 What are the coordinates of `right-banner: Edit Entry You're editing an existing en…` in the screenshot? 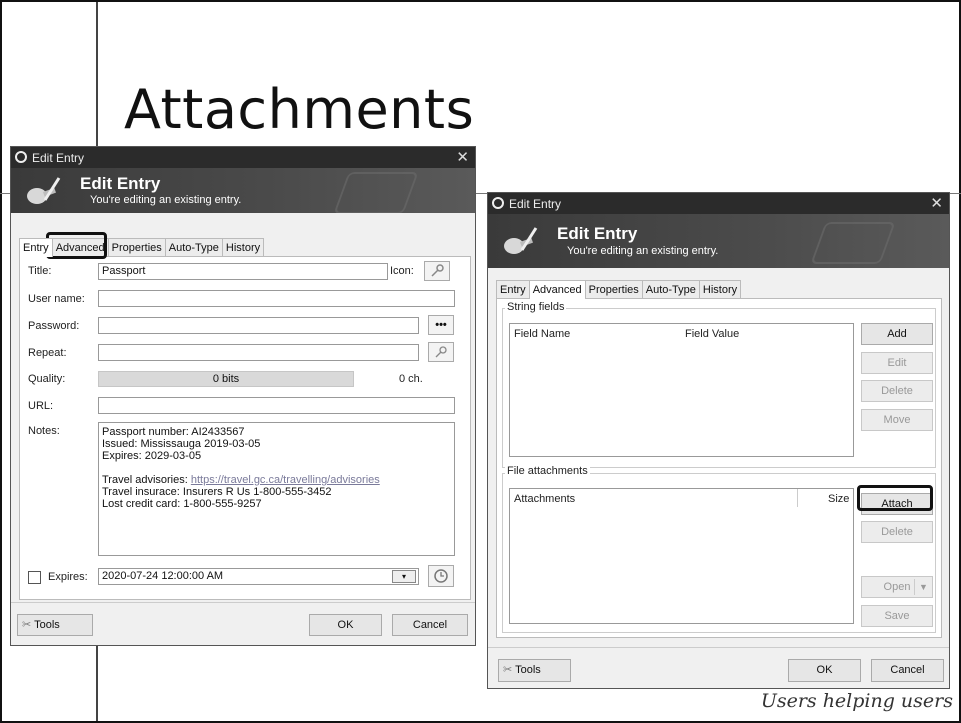 It's located at (718, 241).